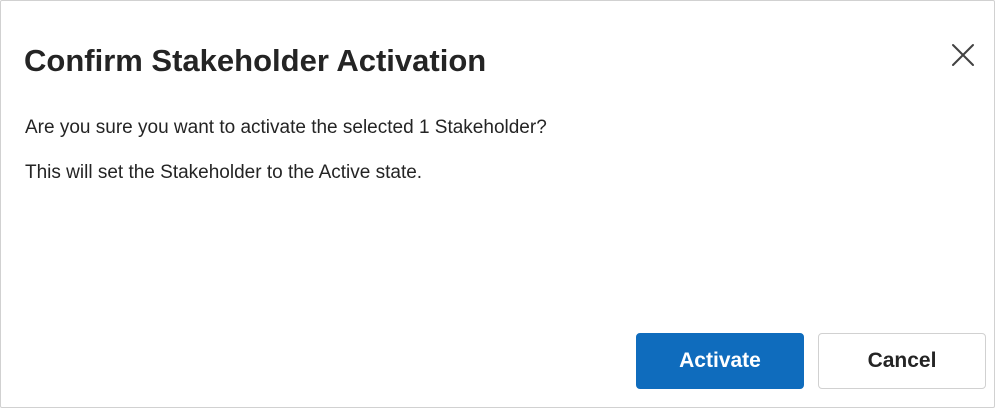 This screenshot has width=995, height=408. I want to click on close-icon, so click(963, 55).